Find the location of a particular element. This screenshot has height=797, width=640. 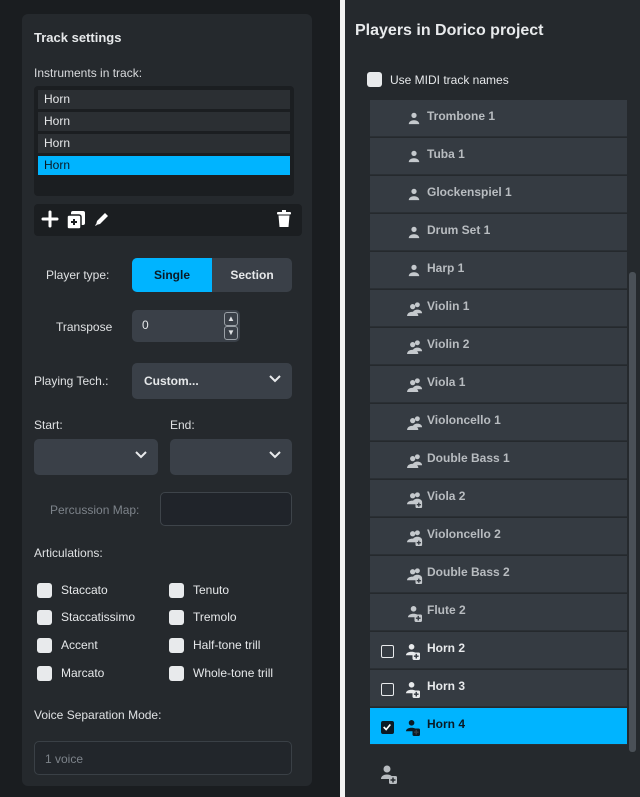

tenuto-checkbox: Tenuto is located at coordinates (199, 590).